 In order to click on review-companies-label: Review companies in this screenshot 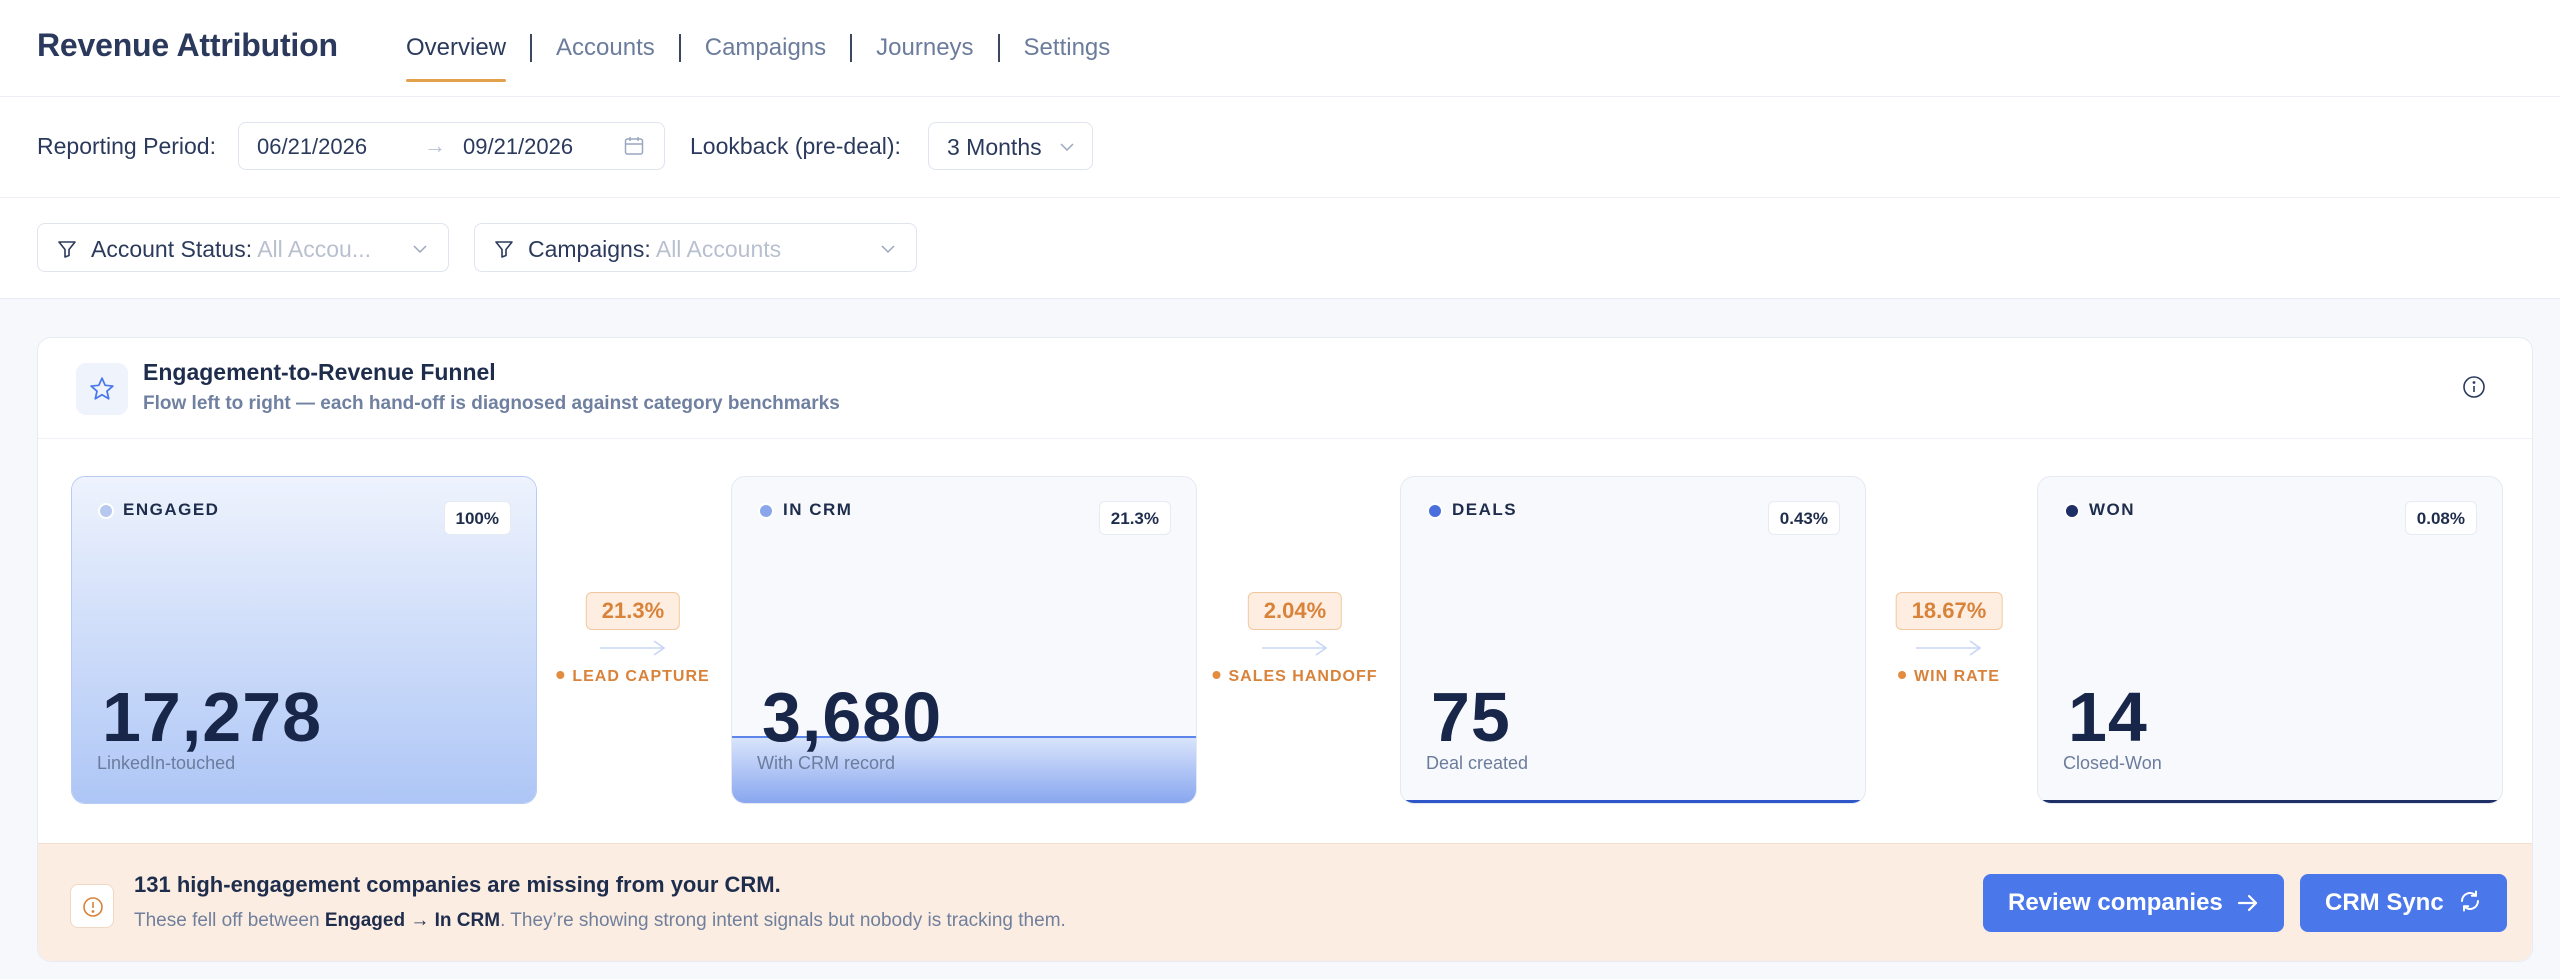, I will do `click(2115, 902)`.